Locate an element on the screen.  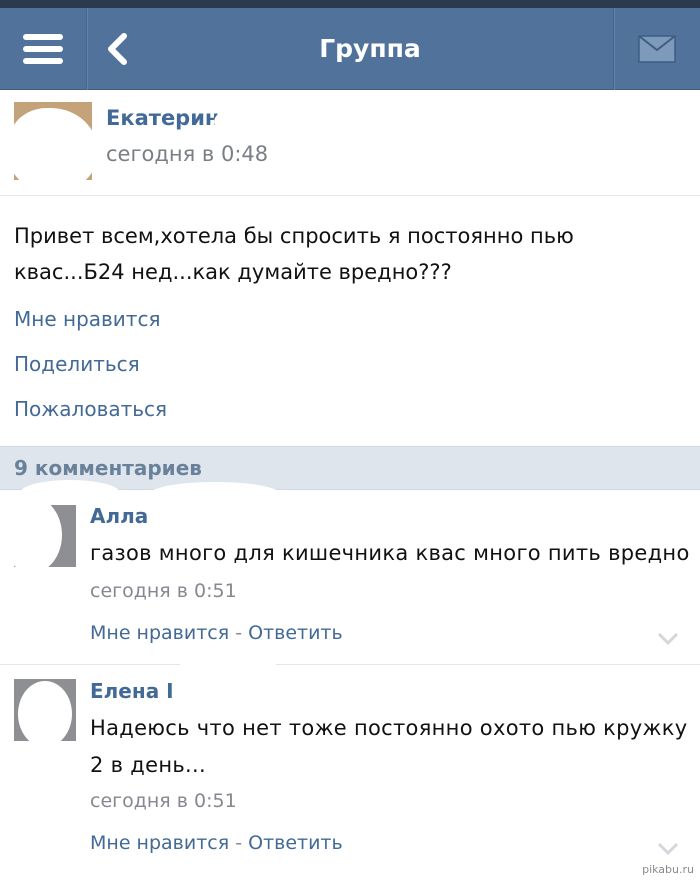
share-link: Поделиться is located at coordinates (77, 364).